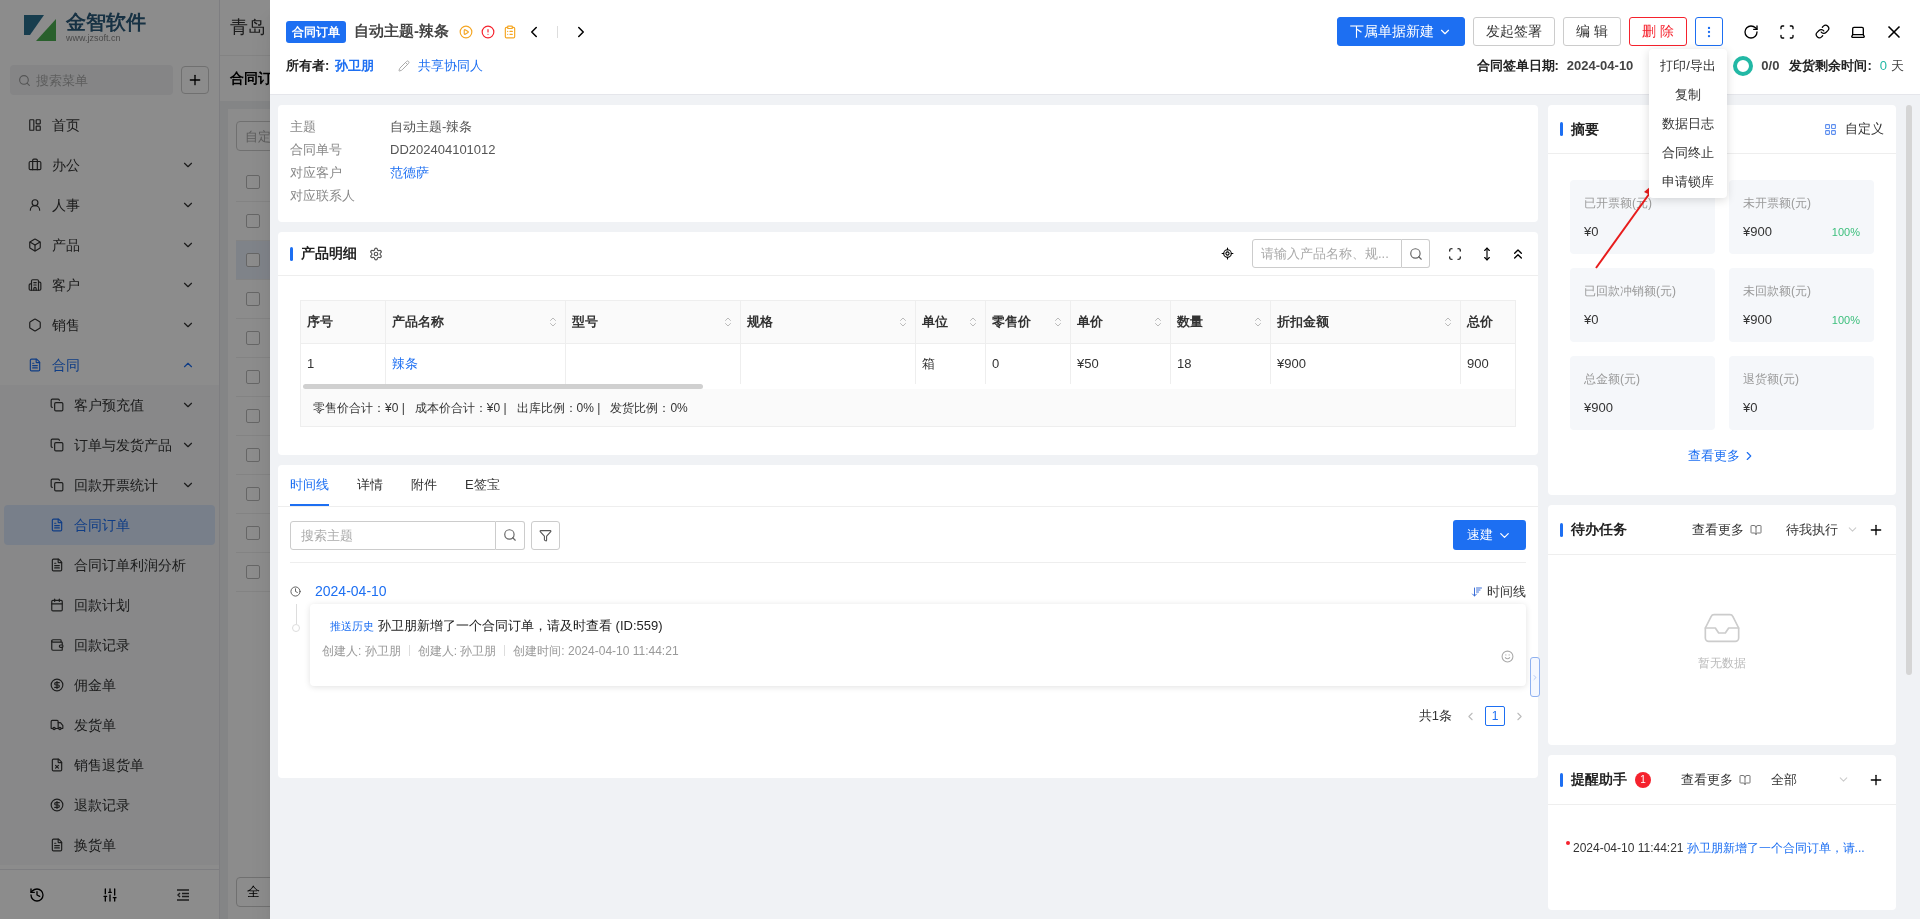  What do you see at coordinates (109, 245) in the screenshot?
I see `menu-item: 产品` at bounding box center [109, 245].